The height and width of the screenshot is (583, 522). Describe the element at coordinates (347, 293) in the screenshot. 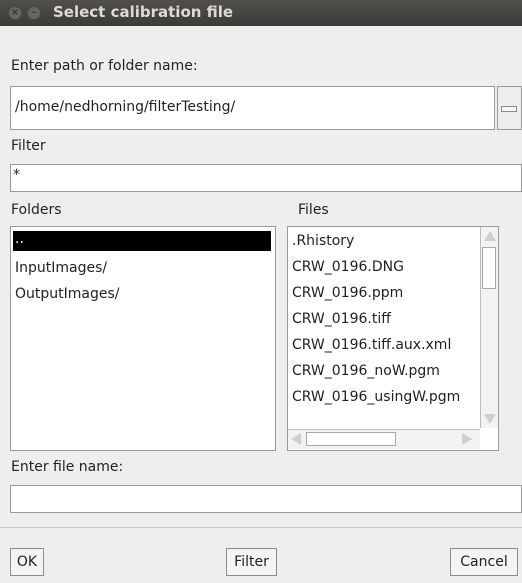

I see `file-item: CRW_0196.ppm` at that location.